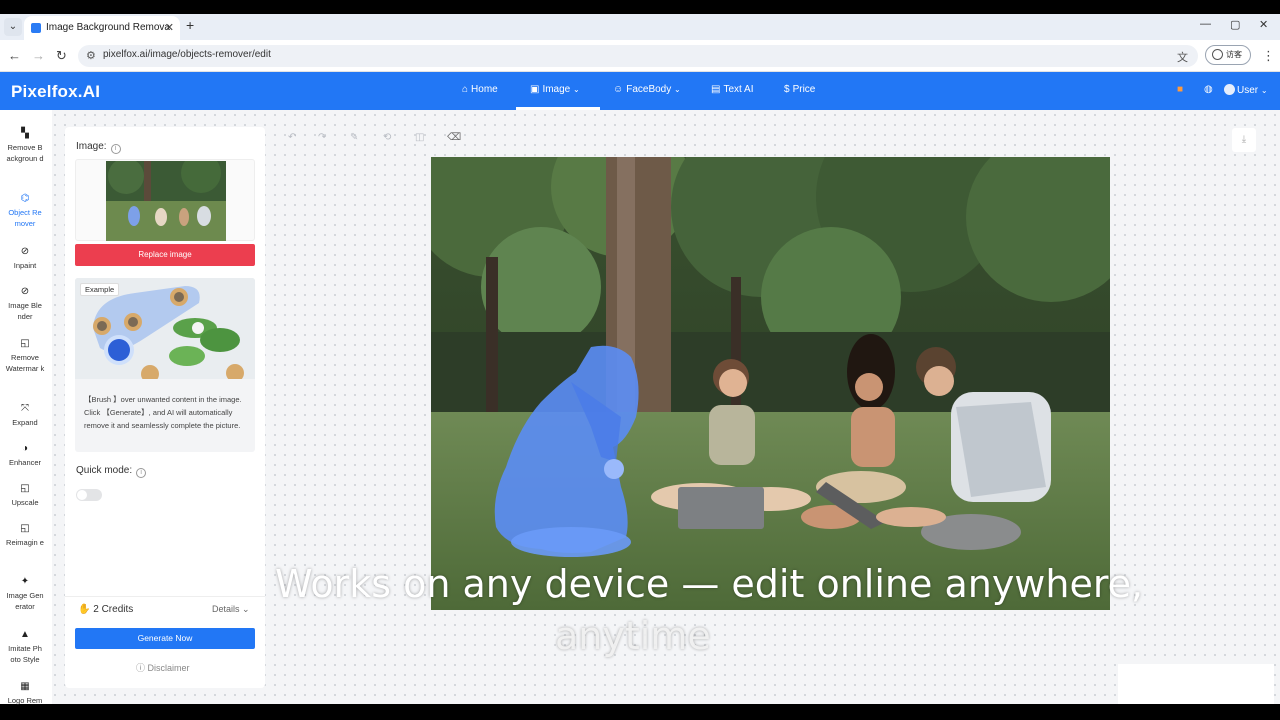  I want to click on nav-facebody: ☺ FaceBody ⌄, so click(647, 89).